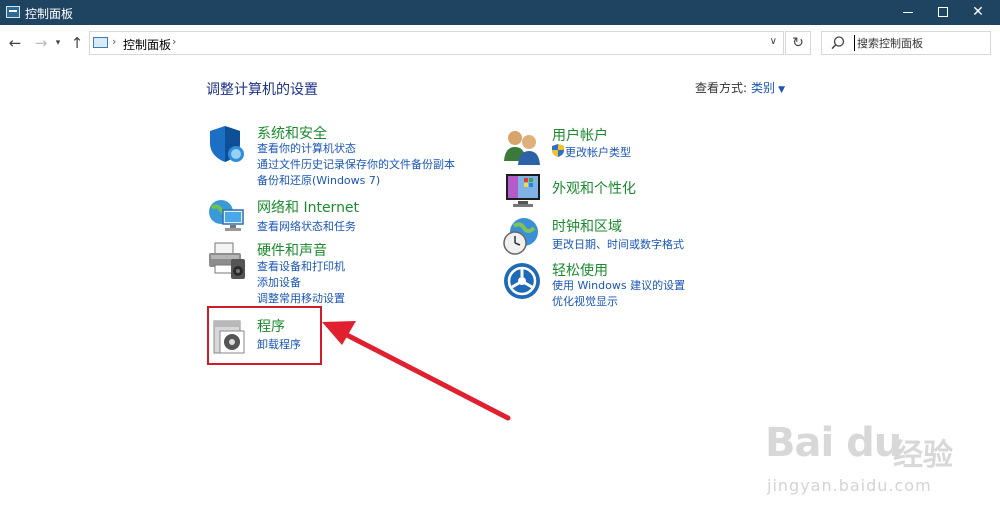 Image resolution: width=1000 pixels, height=519 pixels. Describe the element at coordinates (833, 443) in the screenshot. I see `watermark-main-text: Bai du` at that location.